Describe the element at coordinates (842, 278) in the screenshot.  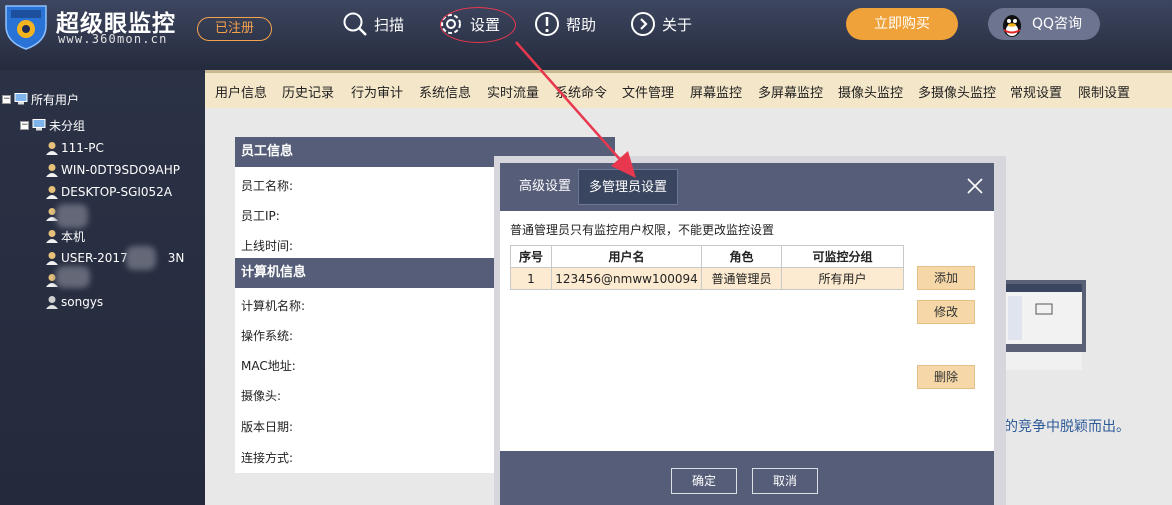
I see `table-cell: 所有用户` at that location.